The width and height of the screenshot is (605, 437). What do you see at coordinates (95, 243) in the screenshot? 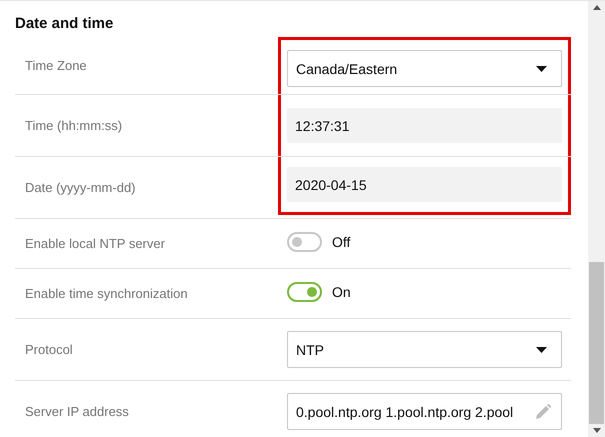
I see `field-label: Enable local NTP server` at bounding box center [95, 243].